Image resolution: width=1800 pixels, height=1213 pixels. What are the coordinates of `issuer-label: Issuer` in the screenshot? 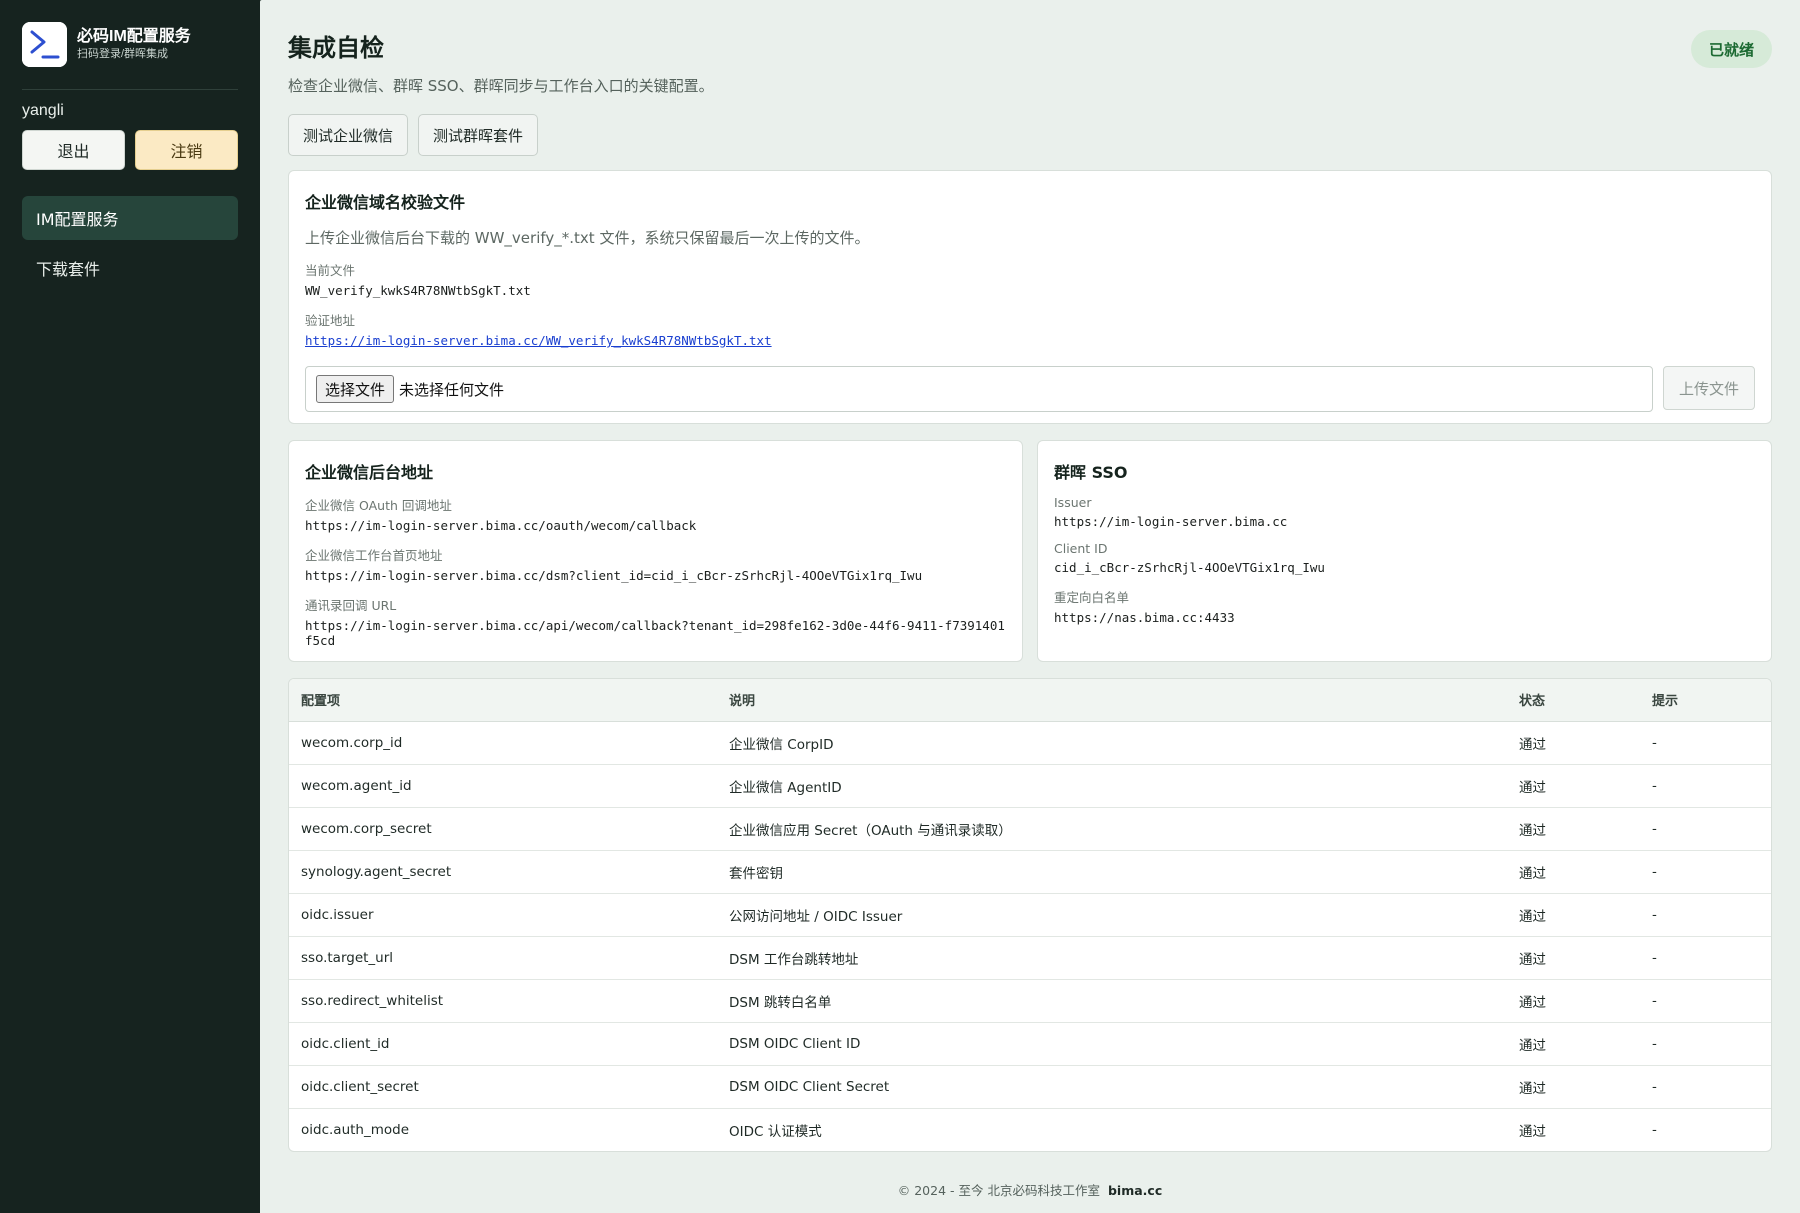 It's located at (1073, 502).